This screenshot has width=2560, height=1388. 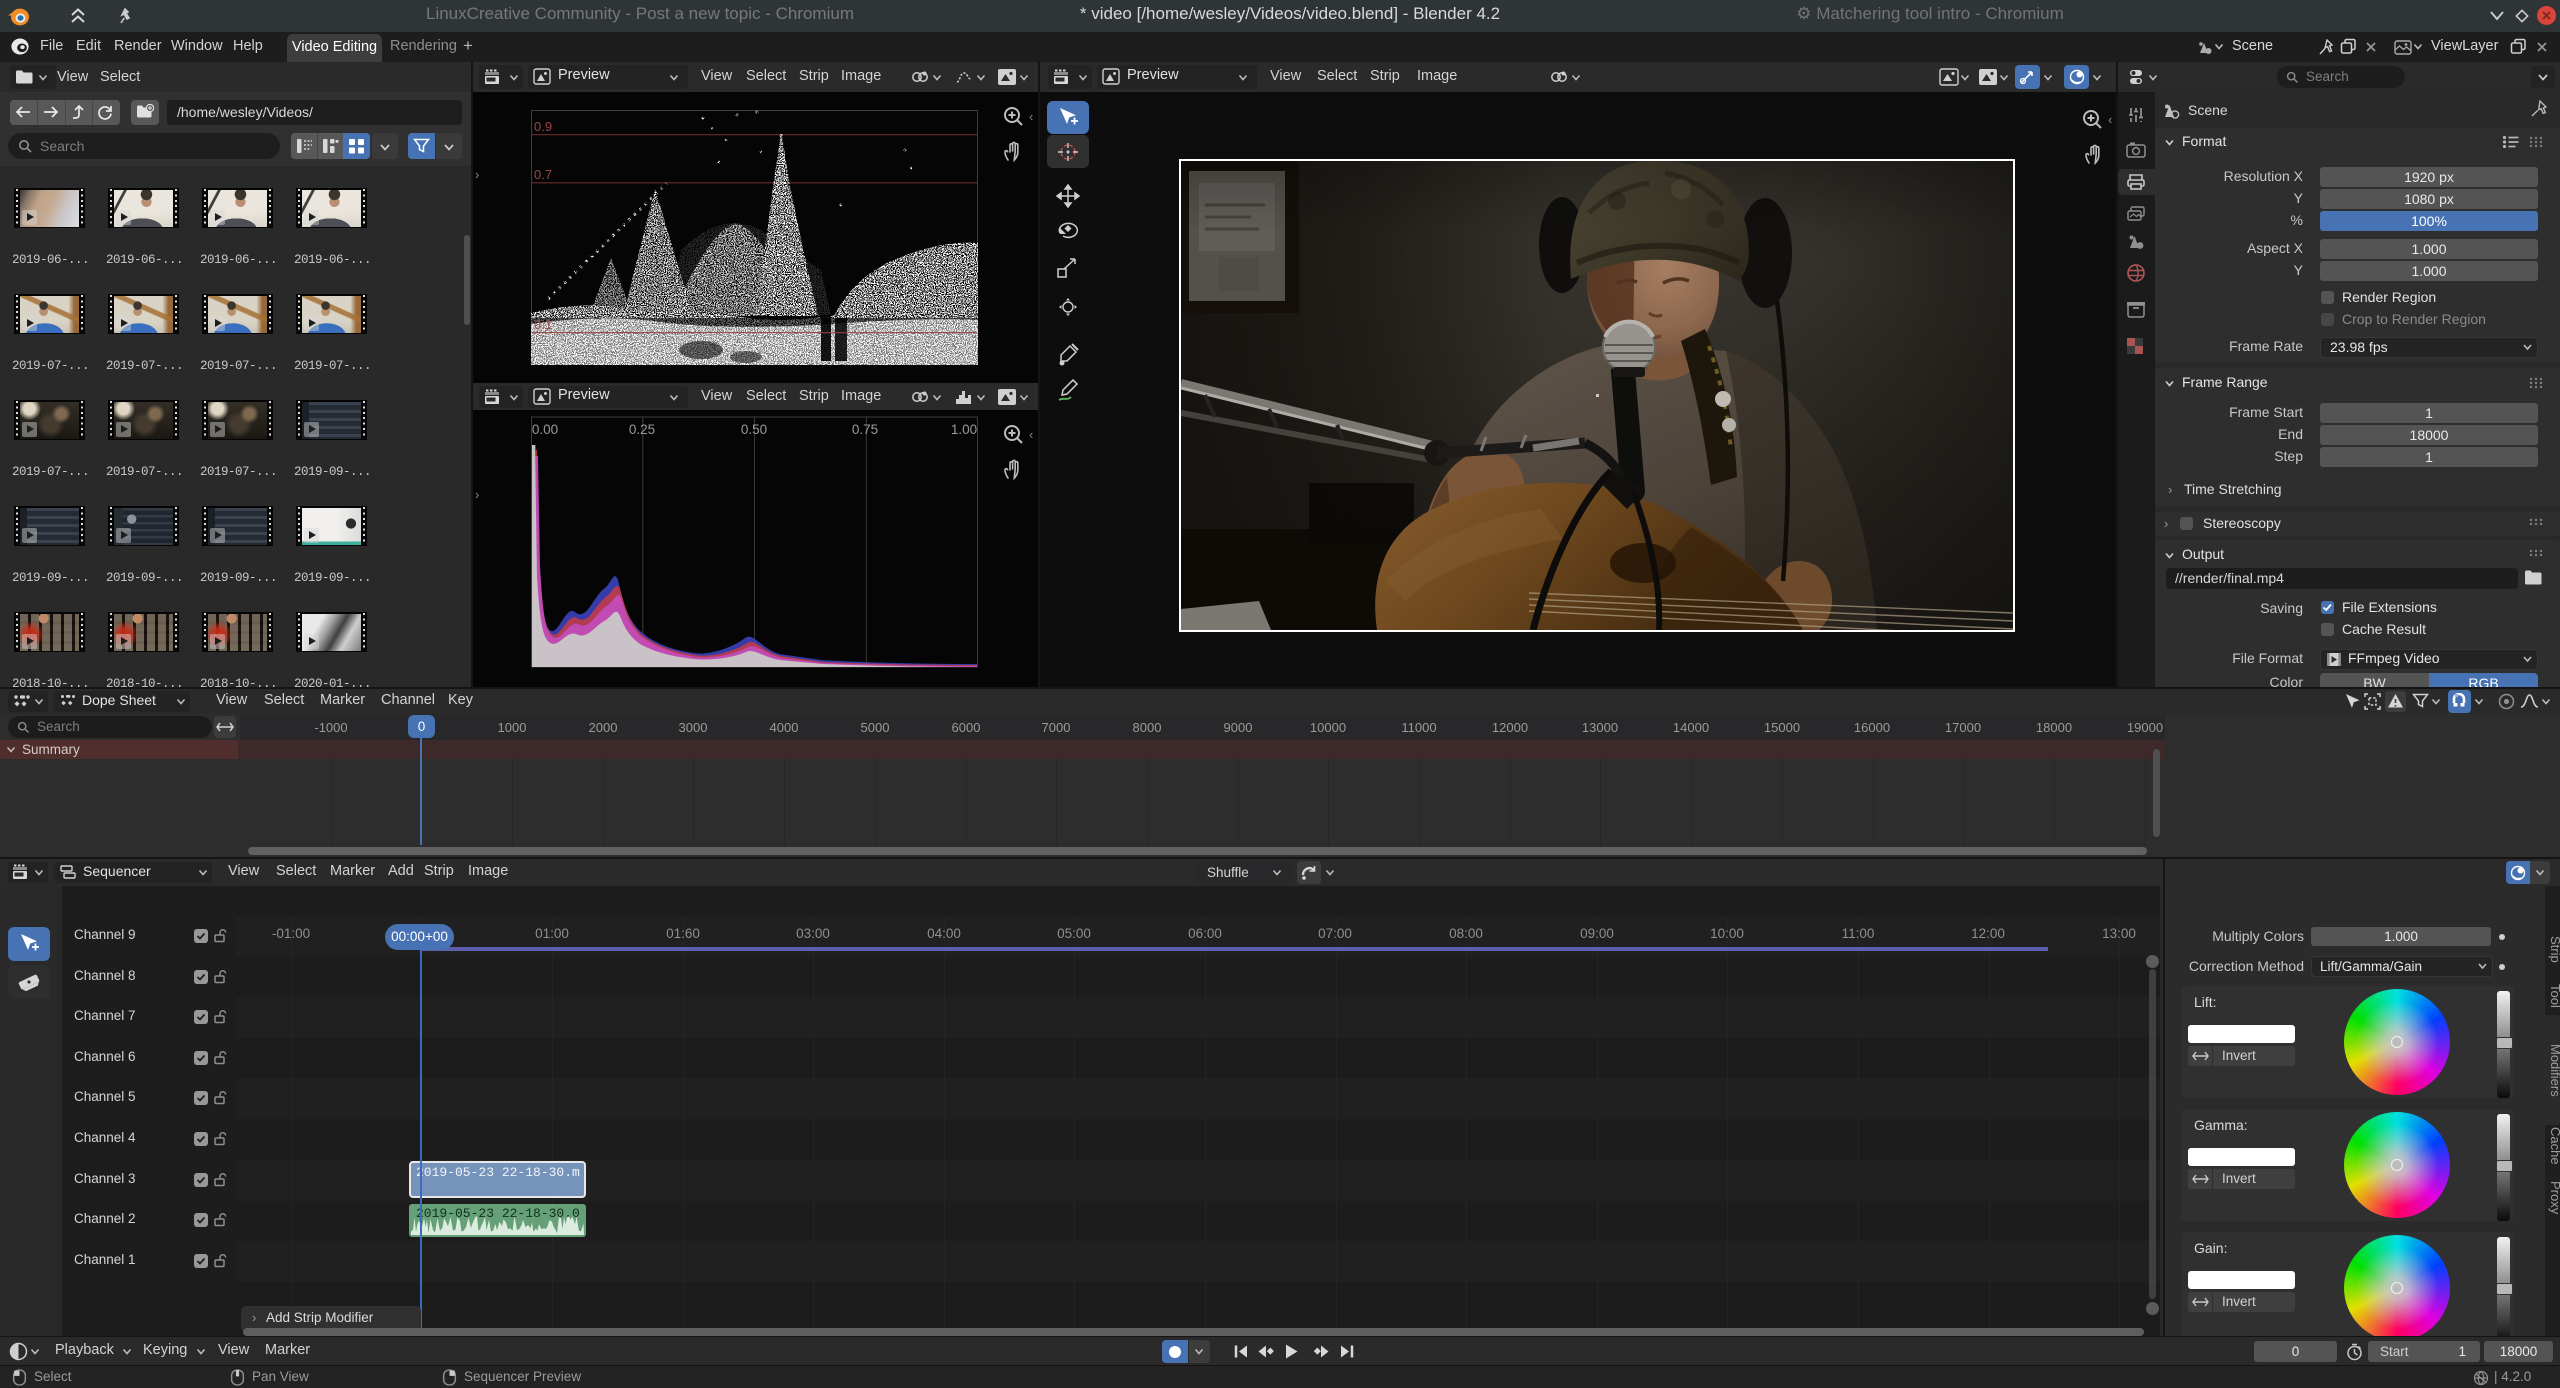 I want to click on svg-text: 0.00, so click(x=545, y=429).